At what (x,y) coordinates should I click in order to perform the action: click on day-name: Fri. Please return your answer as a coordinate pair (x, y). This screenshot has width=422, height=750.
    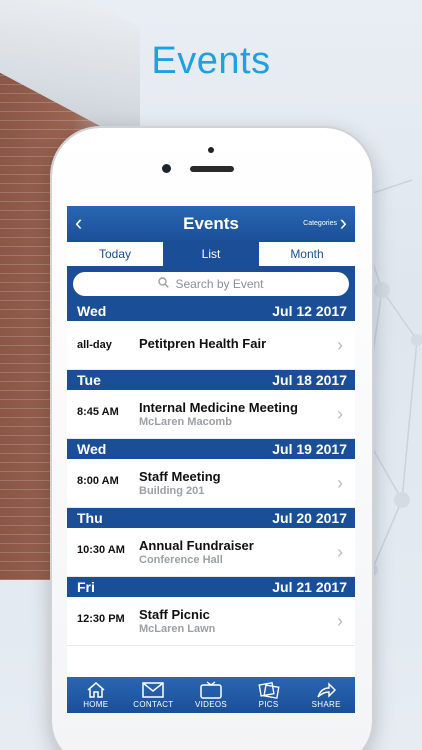
    Looking at the image, I should click on (86, 587).